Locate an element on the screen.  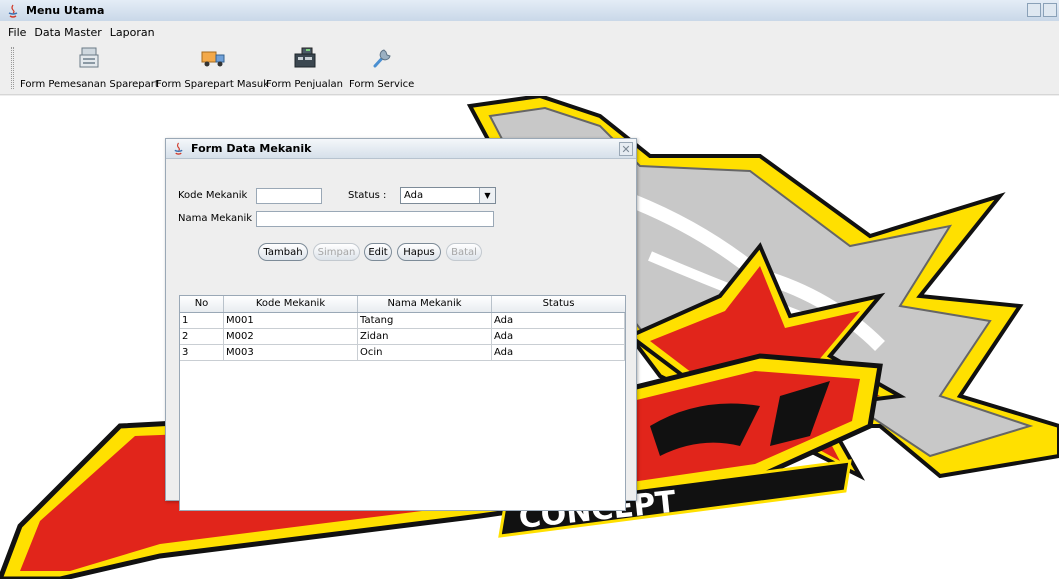
table-cell: 3 is located at coordinates (202, 352).